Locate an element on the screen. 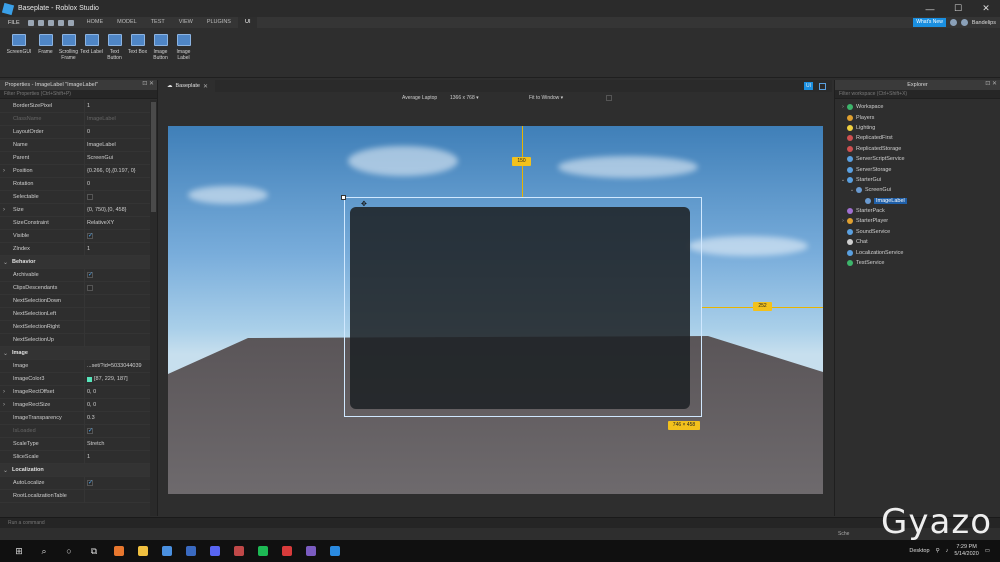 This screenshot has height=562, width=1000. property-row: ZIndex 1 is located at coordinates (75, 249).